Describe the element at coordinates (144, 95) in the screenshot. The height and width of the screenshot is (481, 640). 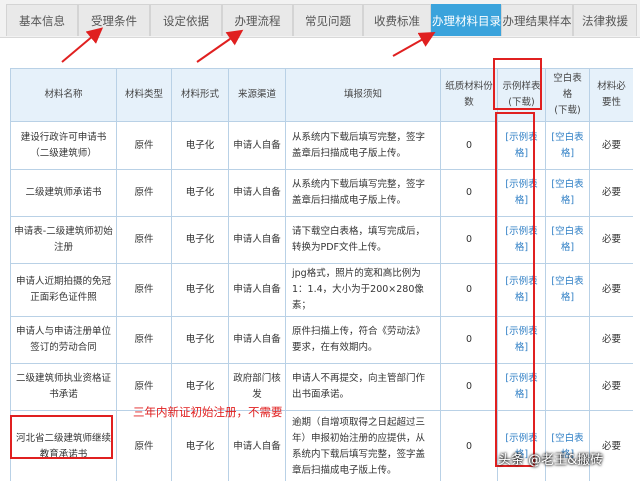
I see `header-type: 材料类型` at that location.